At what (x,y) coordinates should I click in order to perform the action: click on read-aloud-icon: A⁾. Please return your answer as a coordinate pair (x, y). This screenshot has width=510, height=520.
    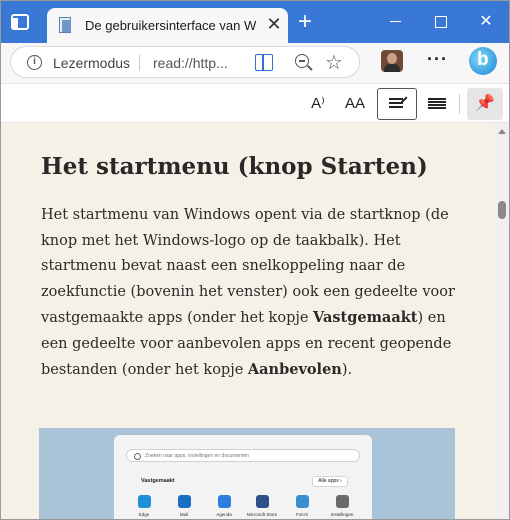
    Looking at the image, I should click on (318, 104).